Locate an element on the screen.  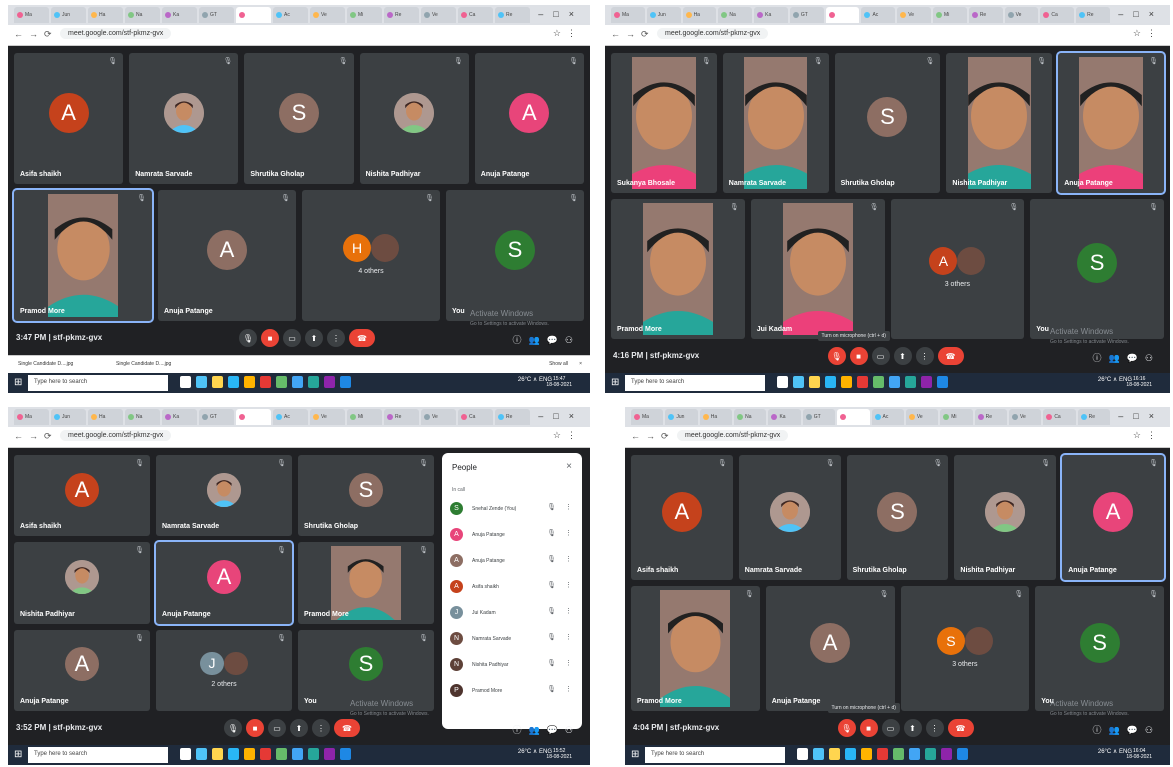
leave-call-button: ☎ is located at coordinates (362, 338).